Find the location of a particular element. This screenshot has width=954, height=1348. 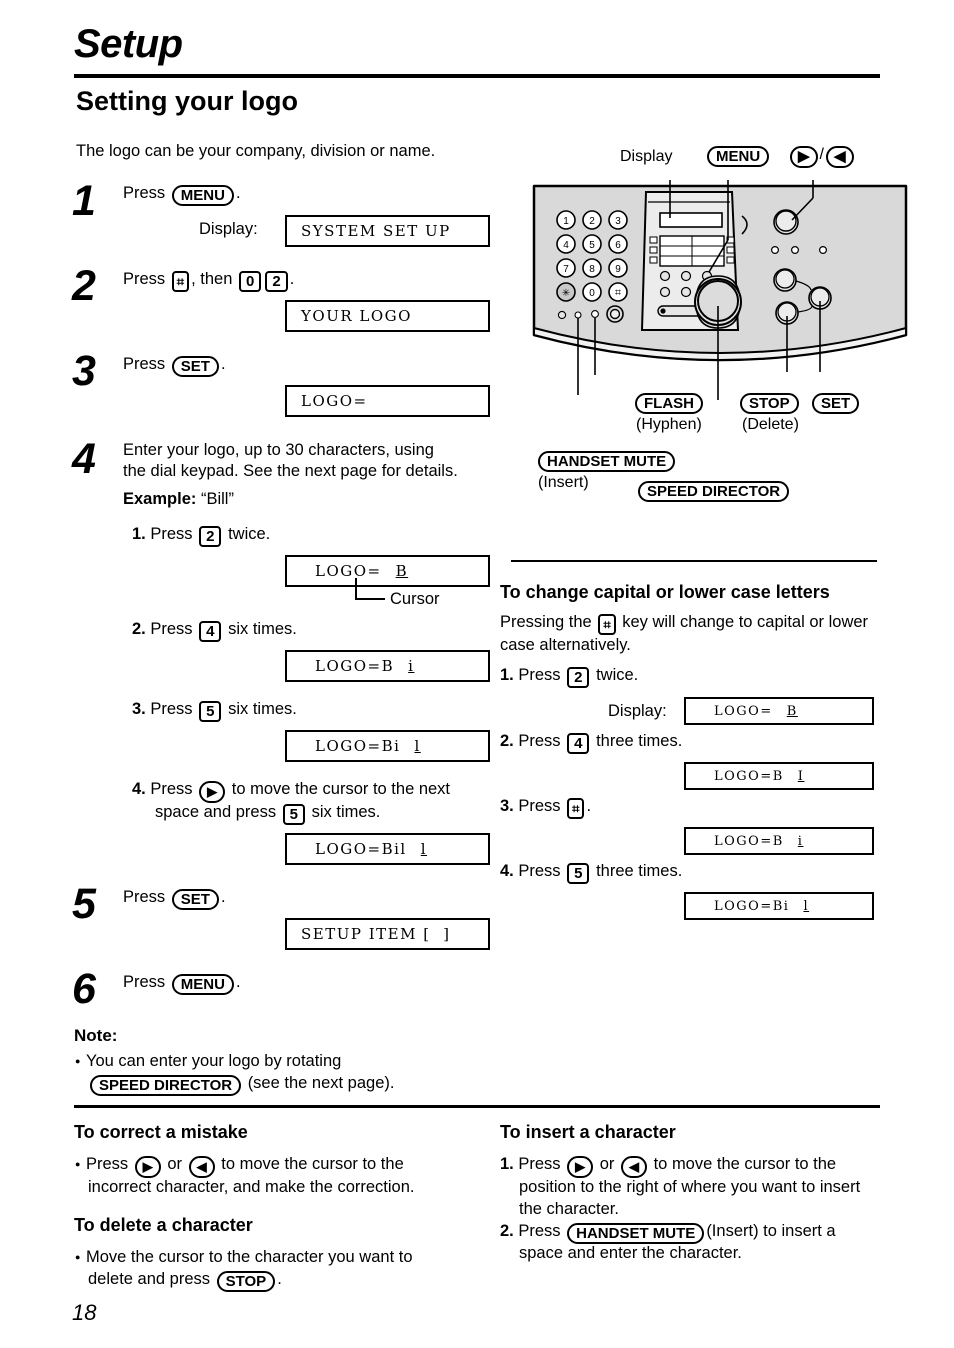

lcd-text-4-2: LOGO=B i is located at coordinates (350, 666).